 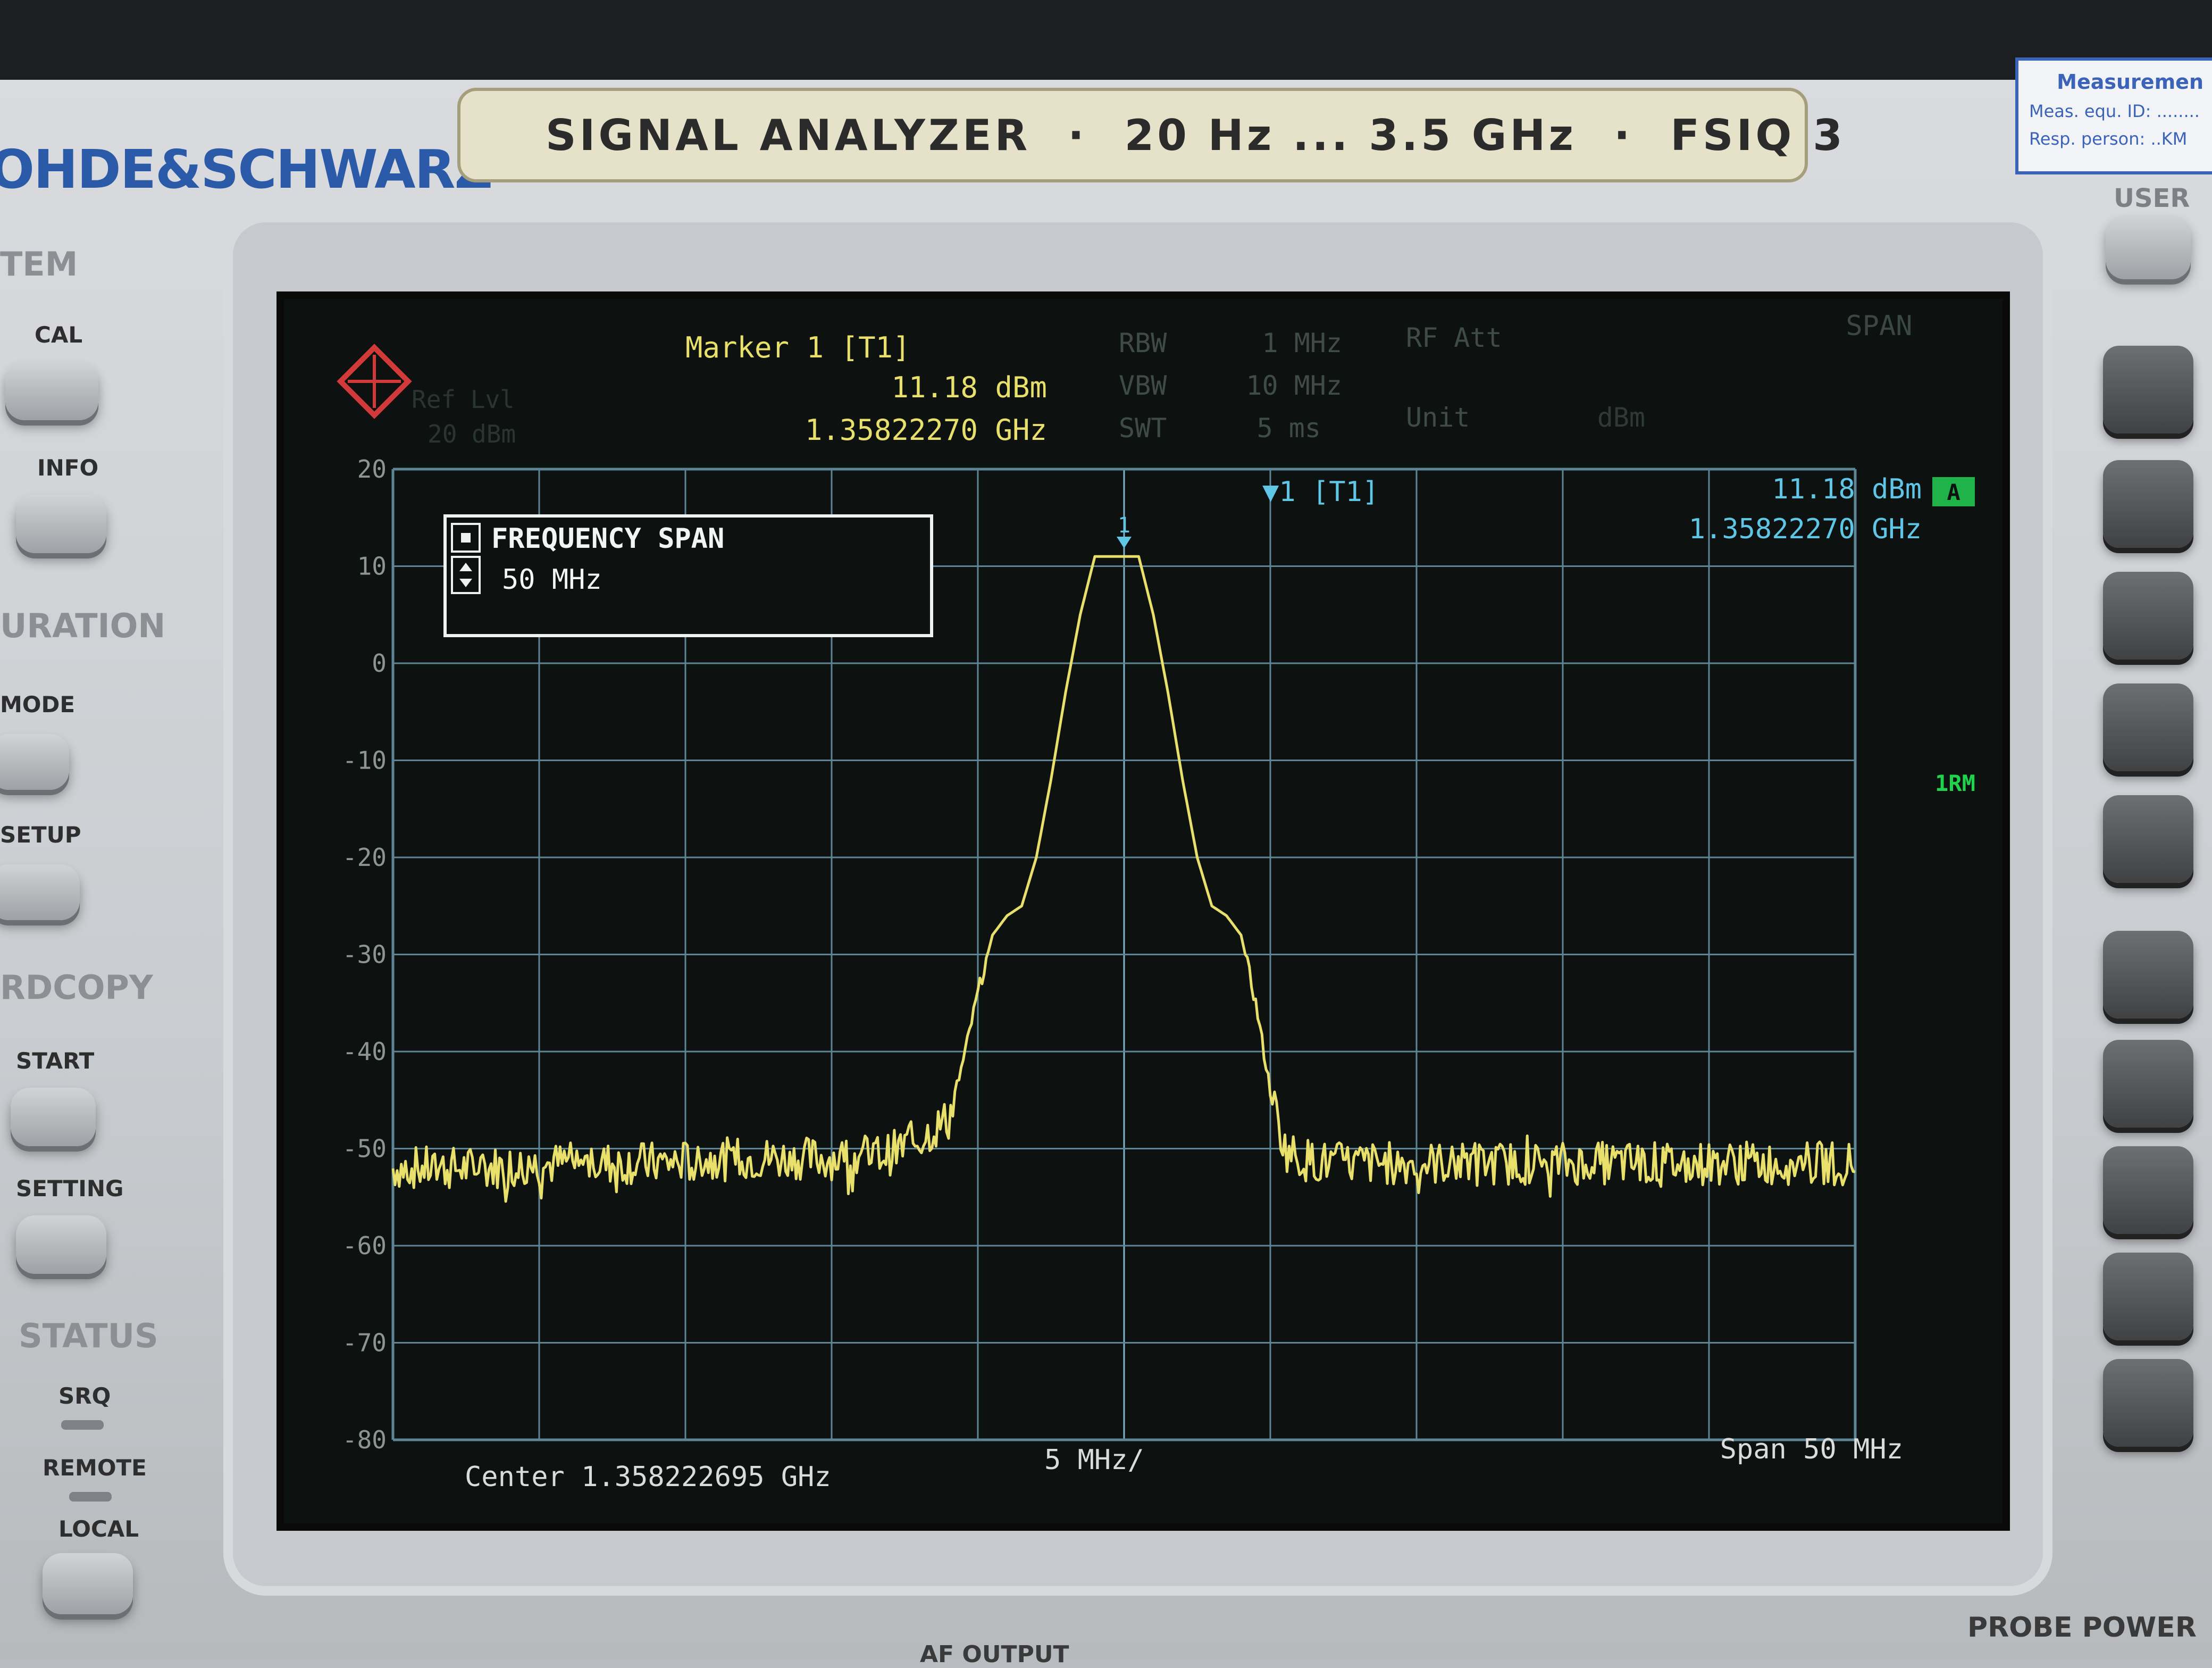 What do you see at coordinates (246, 169) in the screenshot?
I see `brand-logo: OHDE&SCHWARZ` at bounding box center [246, 169].